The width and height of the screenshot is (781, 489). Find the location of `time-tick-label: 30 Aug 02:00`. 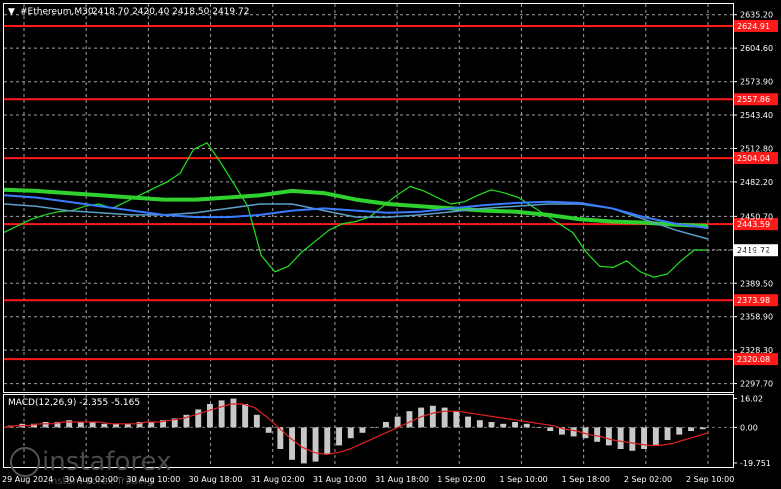

time-tick-label: 30 Aug 02:00 is located at coordinates (91, 479).